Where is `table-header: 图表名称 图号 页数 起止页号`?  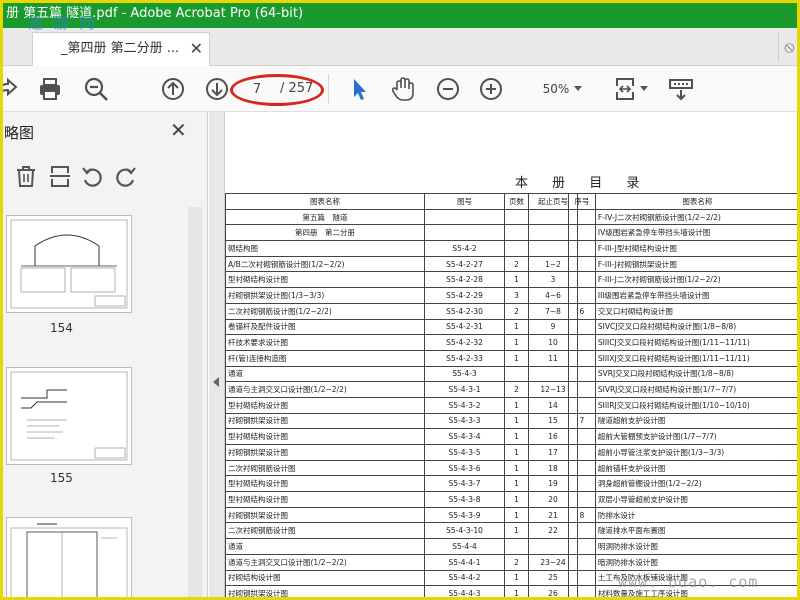
table-header: 图表名称 图号 页数 起止页号 is located at coordinates (401, 201).